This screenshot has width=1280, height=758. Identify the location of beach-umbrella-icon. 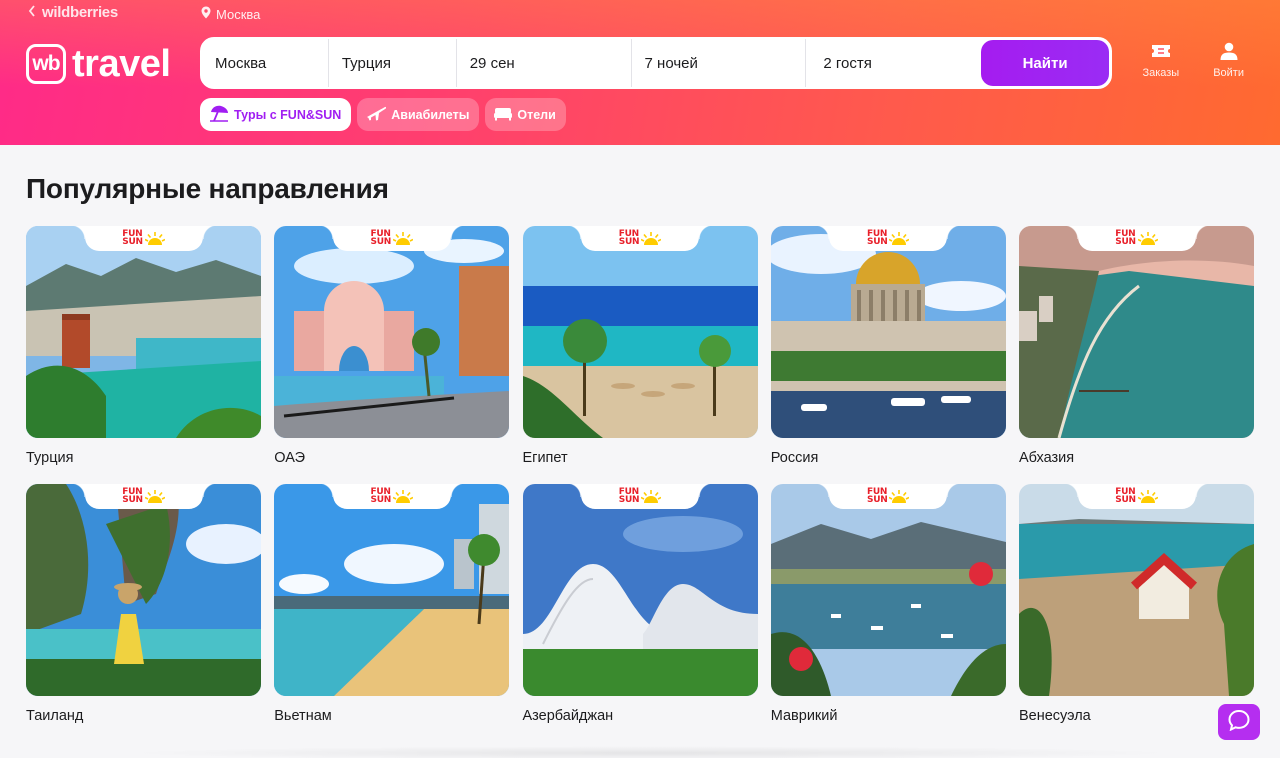
(219, 114).